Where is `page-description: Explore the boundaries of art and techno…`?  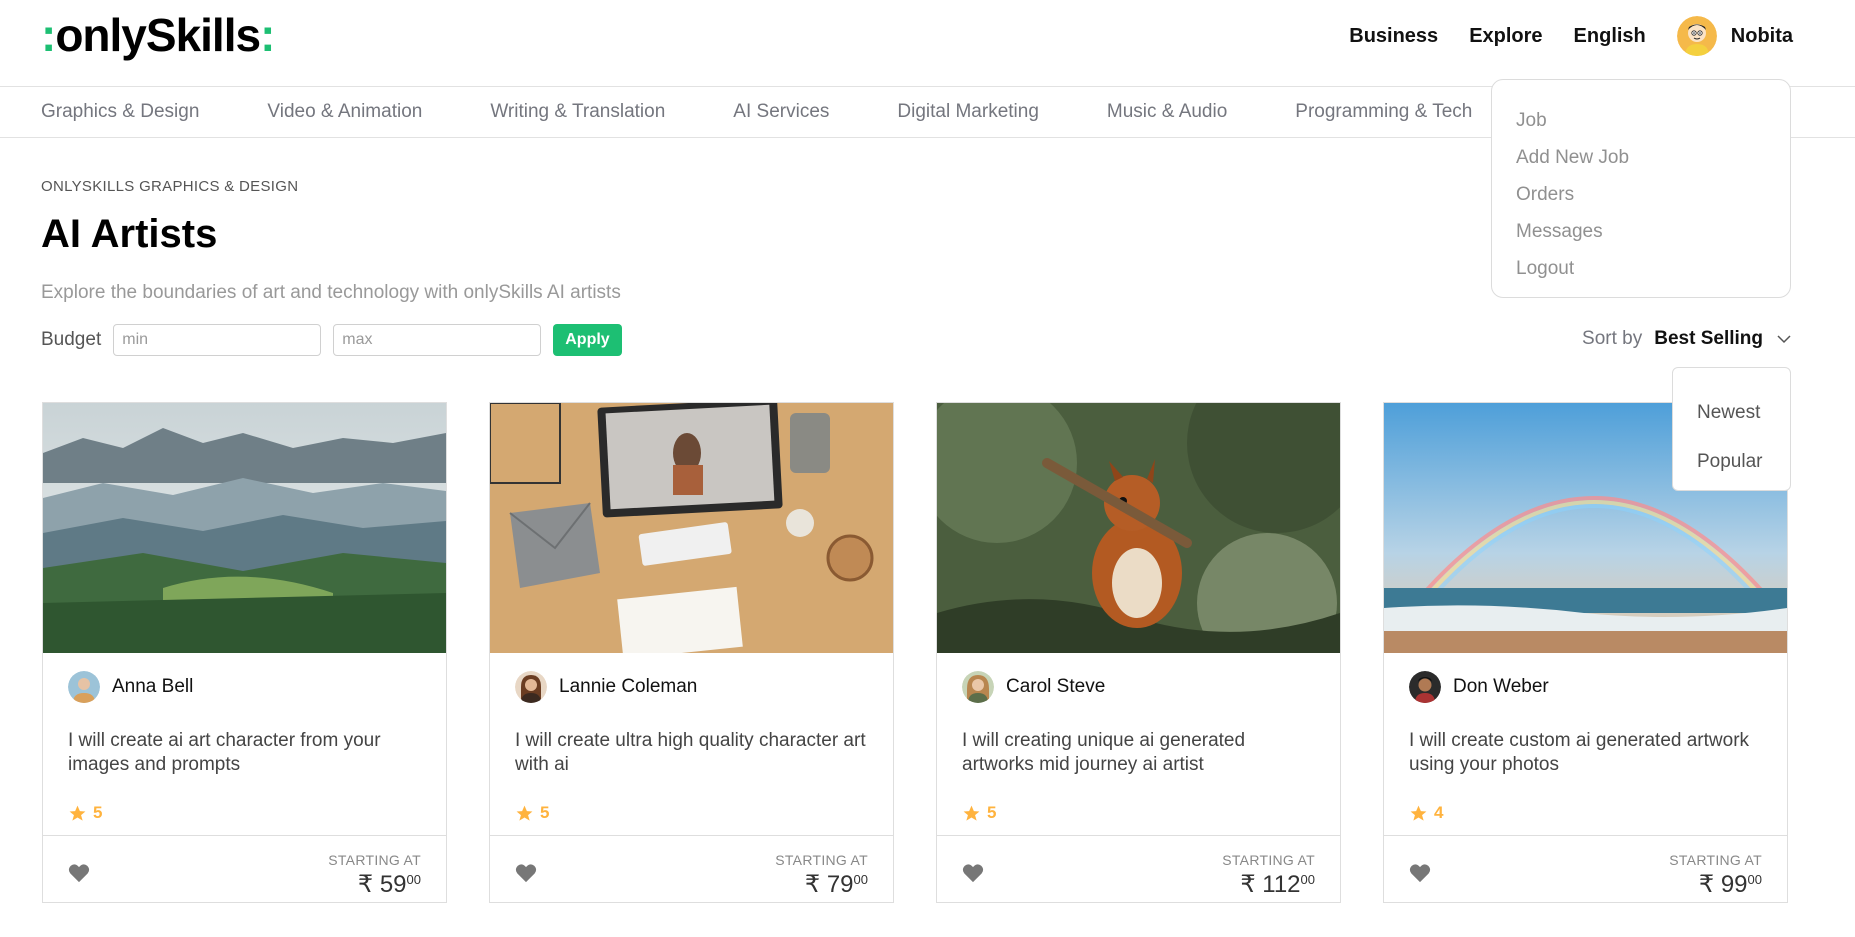 page-description: Explore the boundaries of art and techno… is located at coordinates (331, 292).